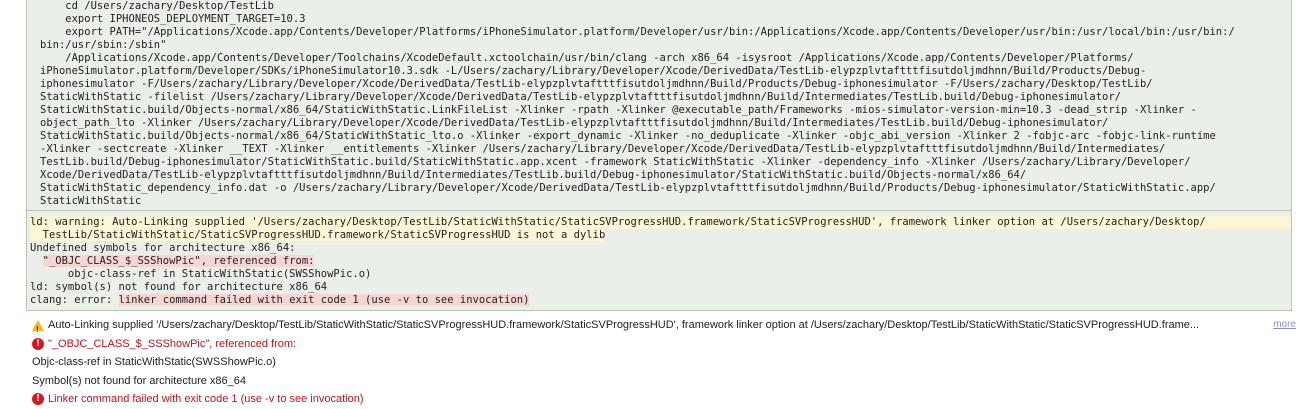 Image resolution: width=1304 pixels, height=409 pixels. What do you see at coordinates (38, 326) in the screenshot?
I see `warning-triangle-icon: !` at bounding box center [38, 326].